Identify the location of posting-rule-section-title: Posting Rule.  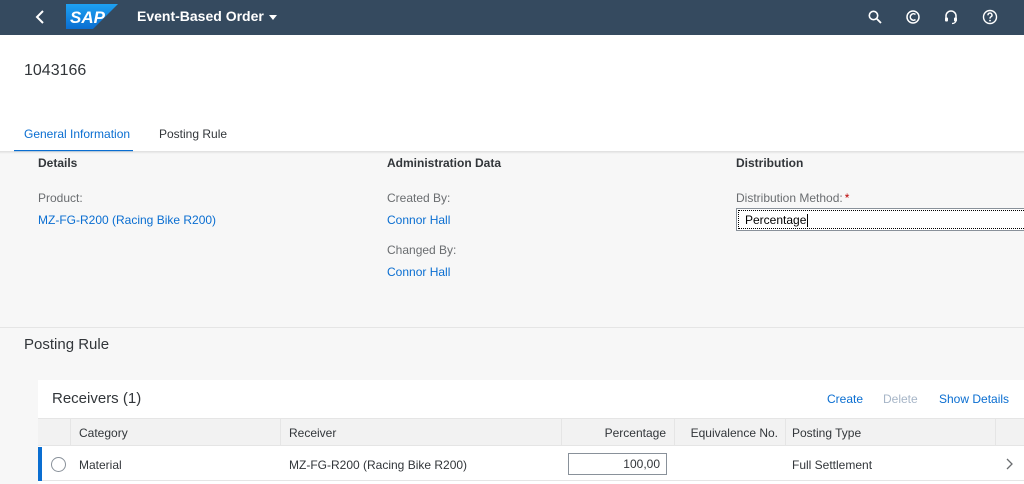
(67, 344).